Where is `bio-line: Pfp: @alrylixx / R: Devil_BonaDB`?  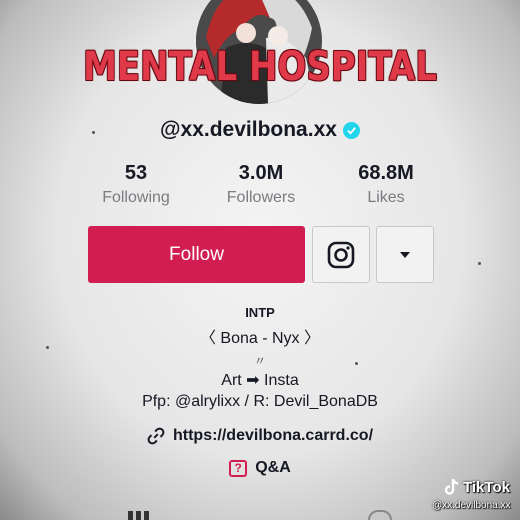 bio-line: Pfp: @alrylixx / R: Devil_BonaDB is located at coordinates (260, 401).